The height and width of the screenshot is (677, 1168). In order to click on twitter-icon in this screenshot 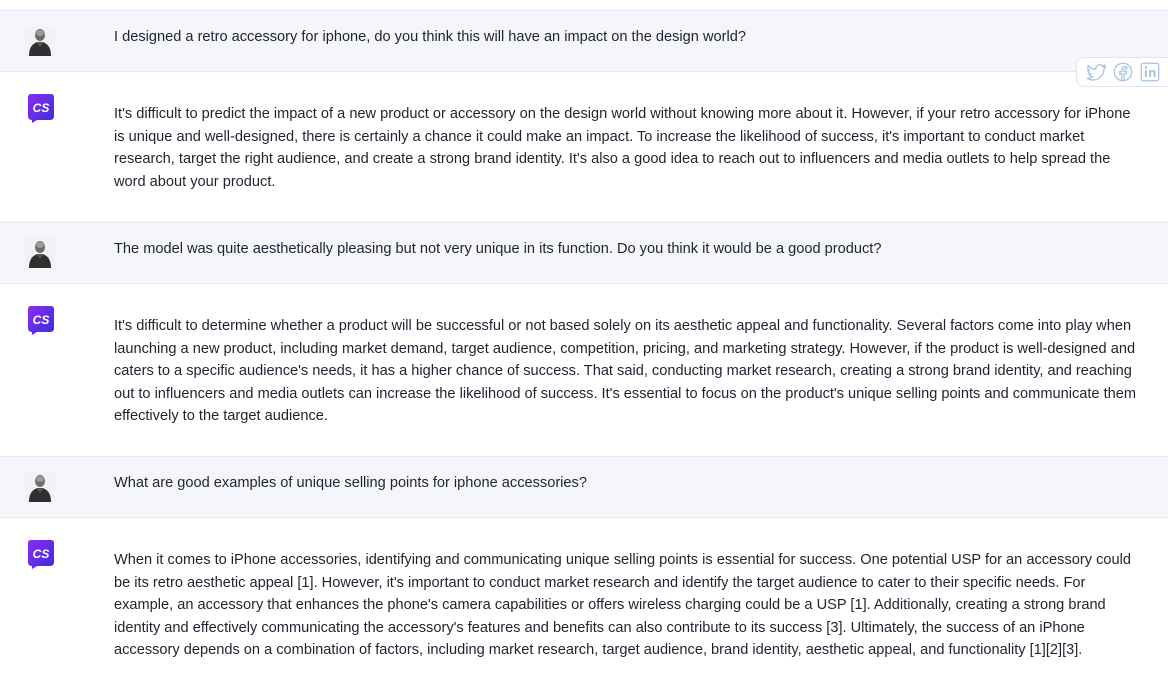, I will do `click(1096, 72)`.